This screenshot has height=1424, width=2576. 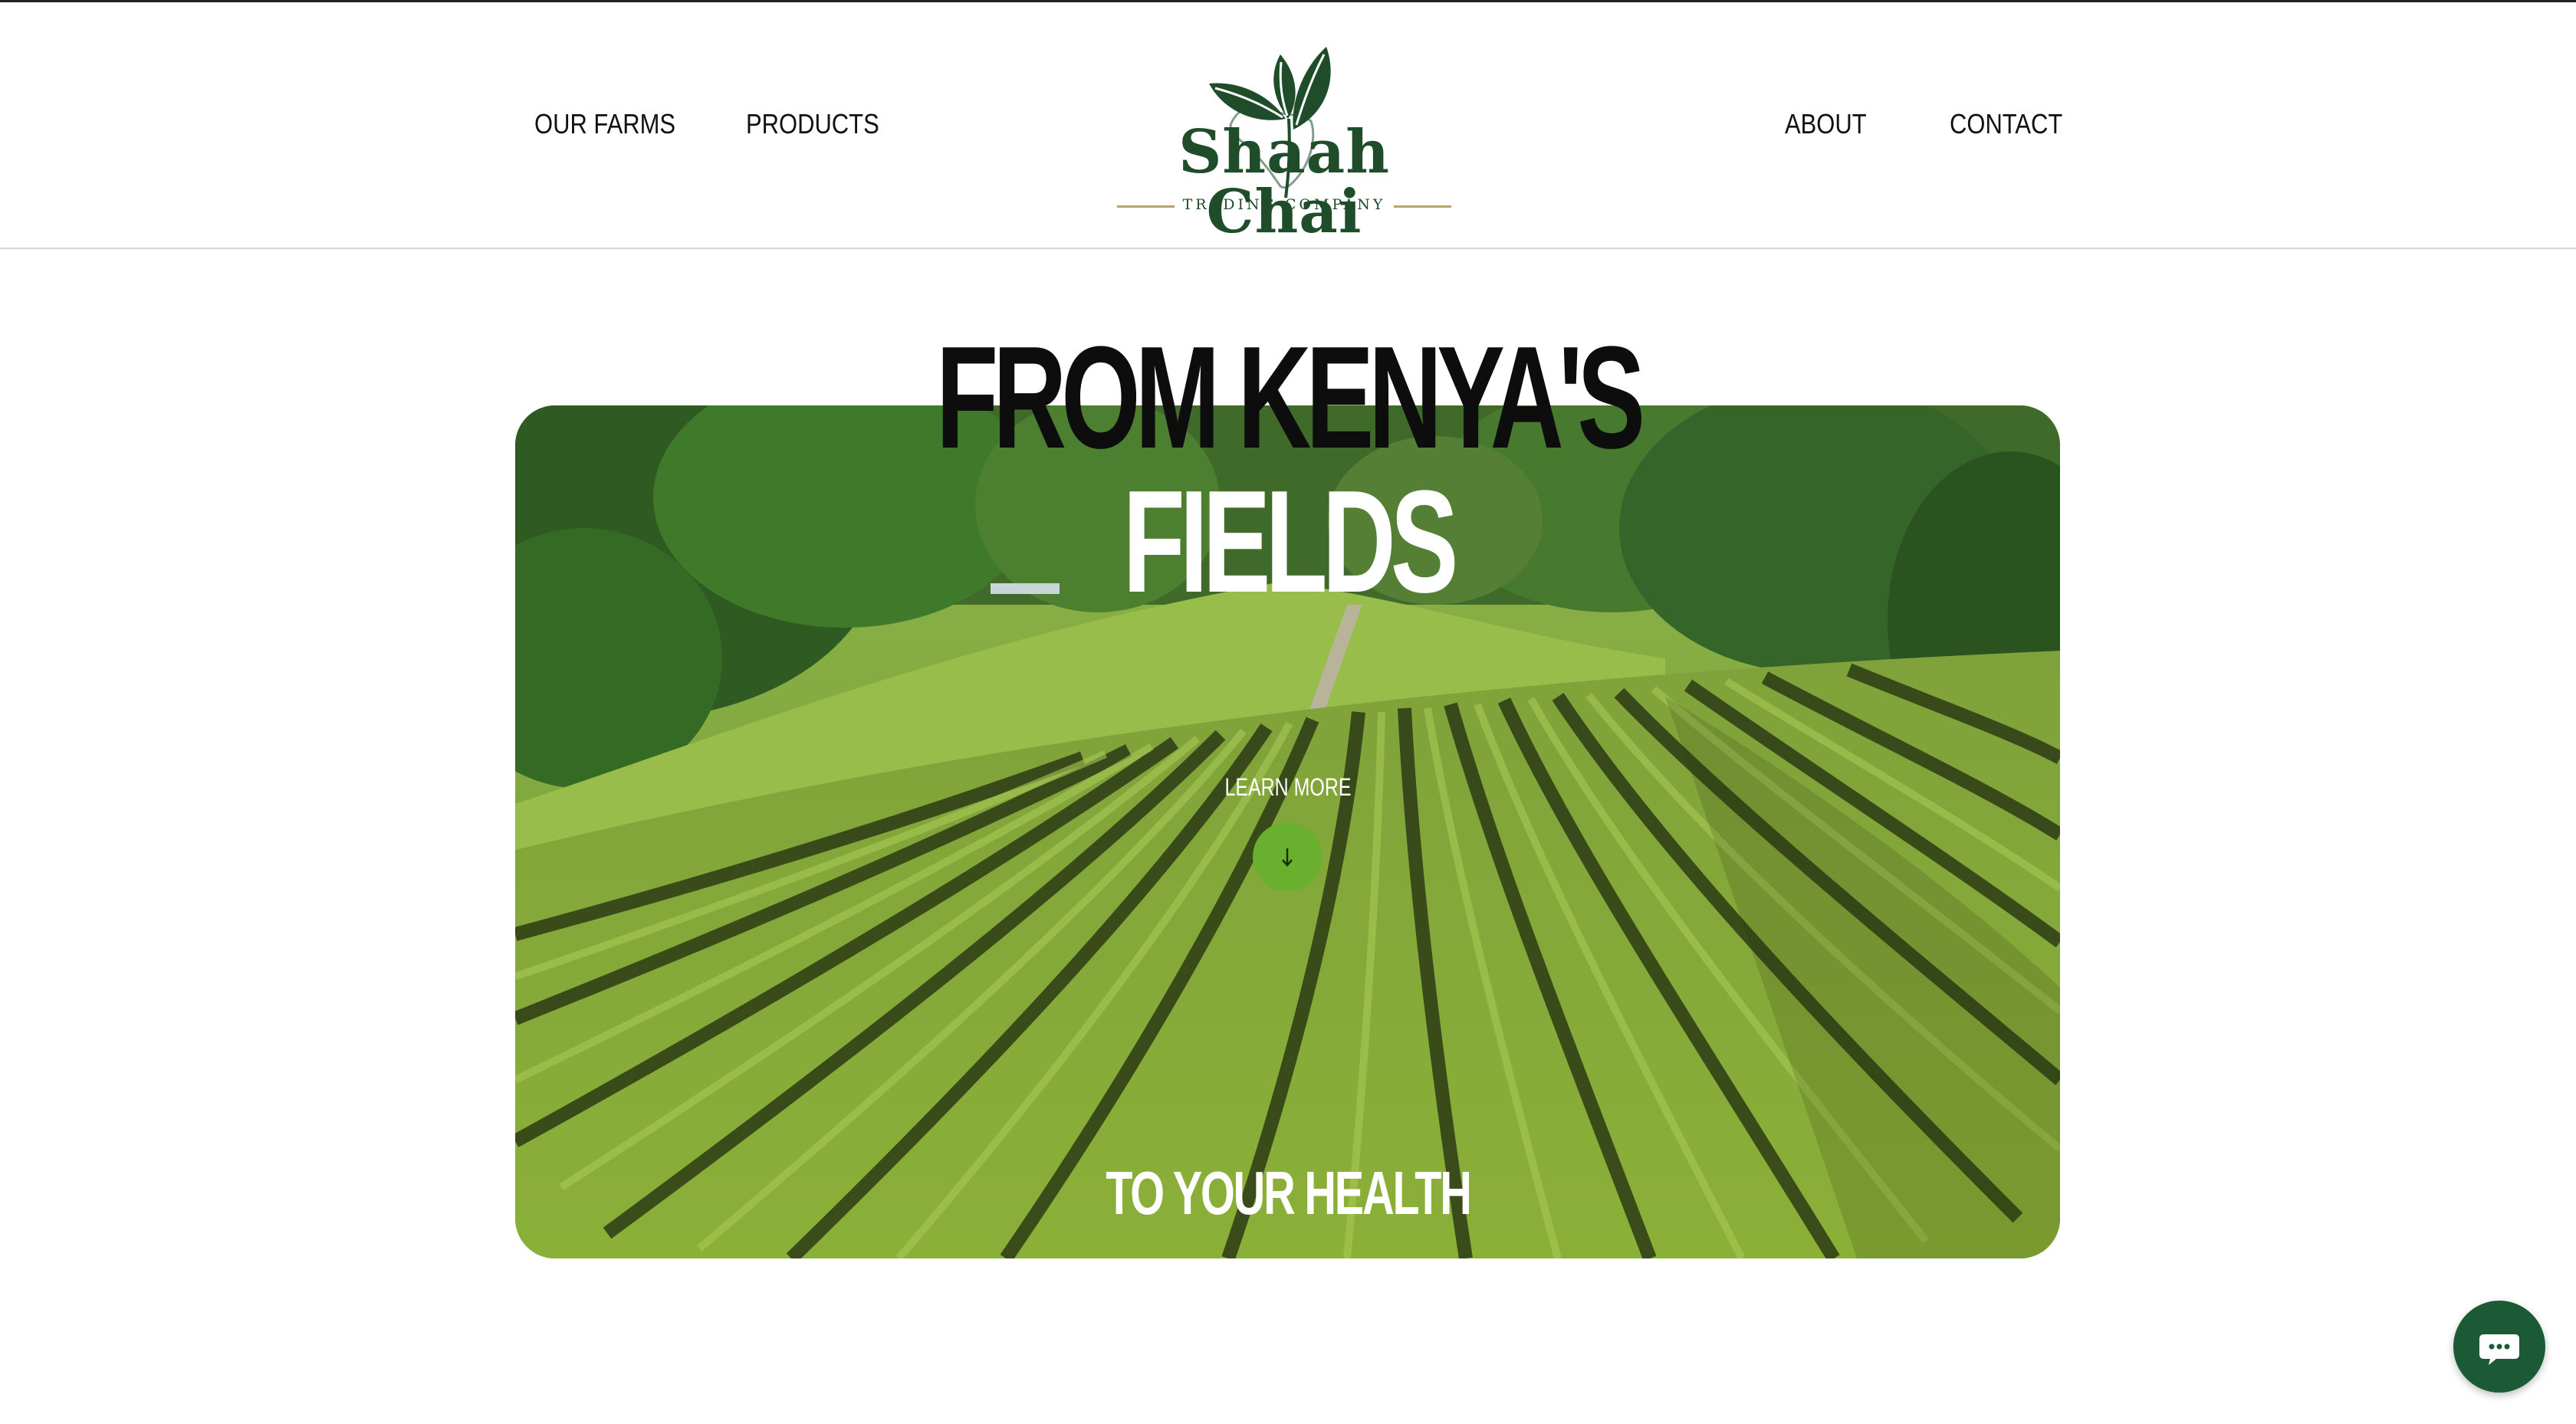 I want to click on nav-about: ABOUT, so click(x=1826, y=124).